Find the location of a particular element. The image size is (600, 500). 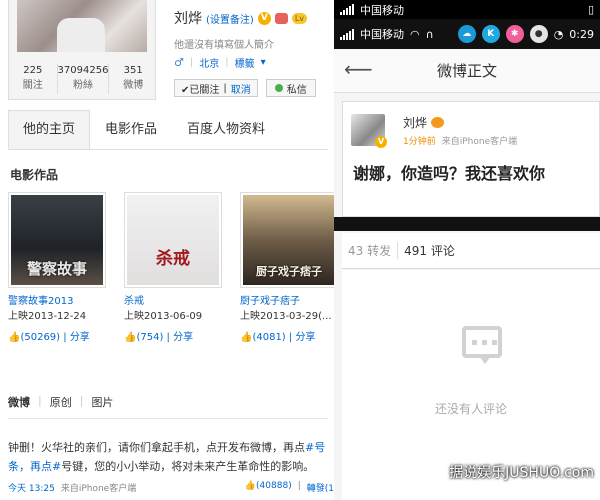

hashtag-link: 条，再点# is located at coordinates (34, 466).